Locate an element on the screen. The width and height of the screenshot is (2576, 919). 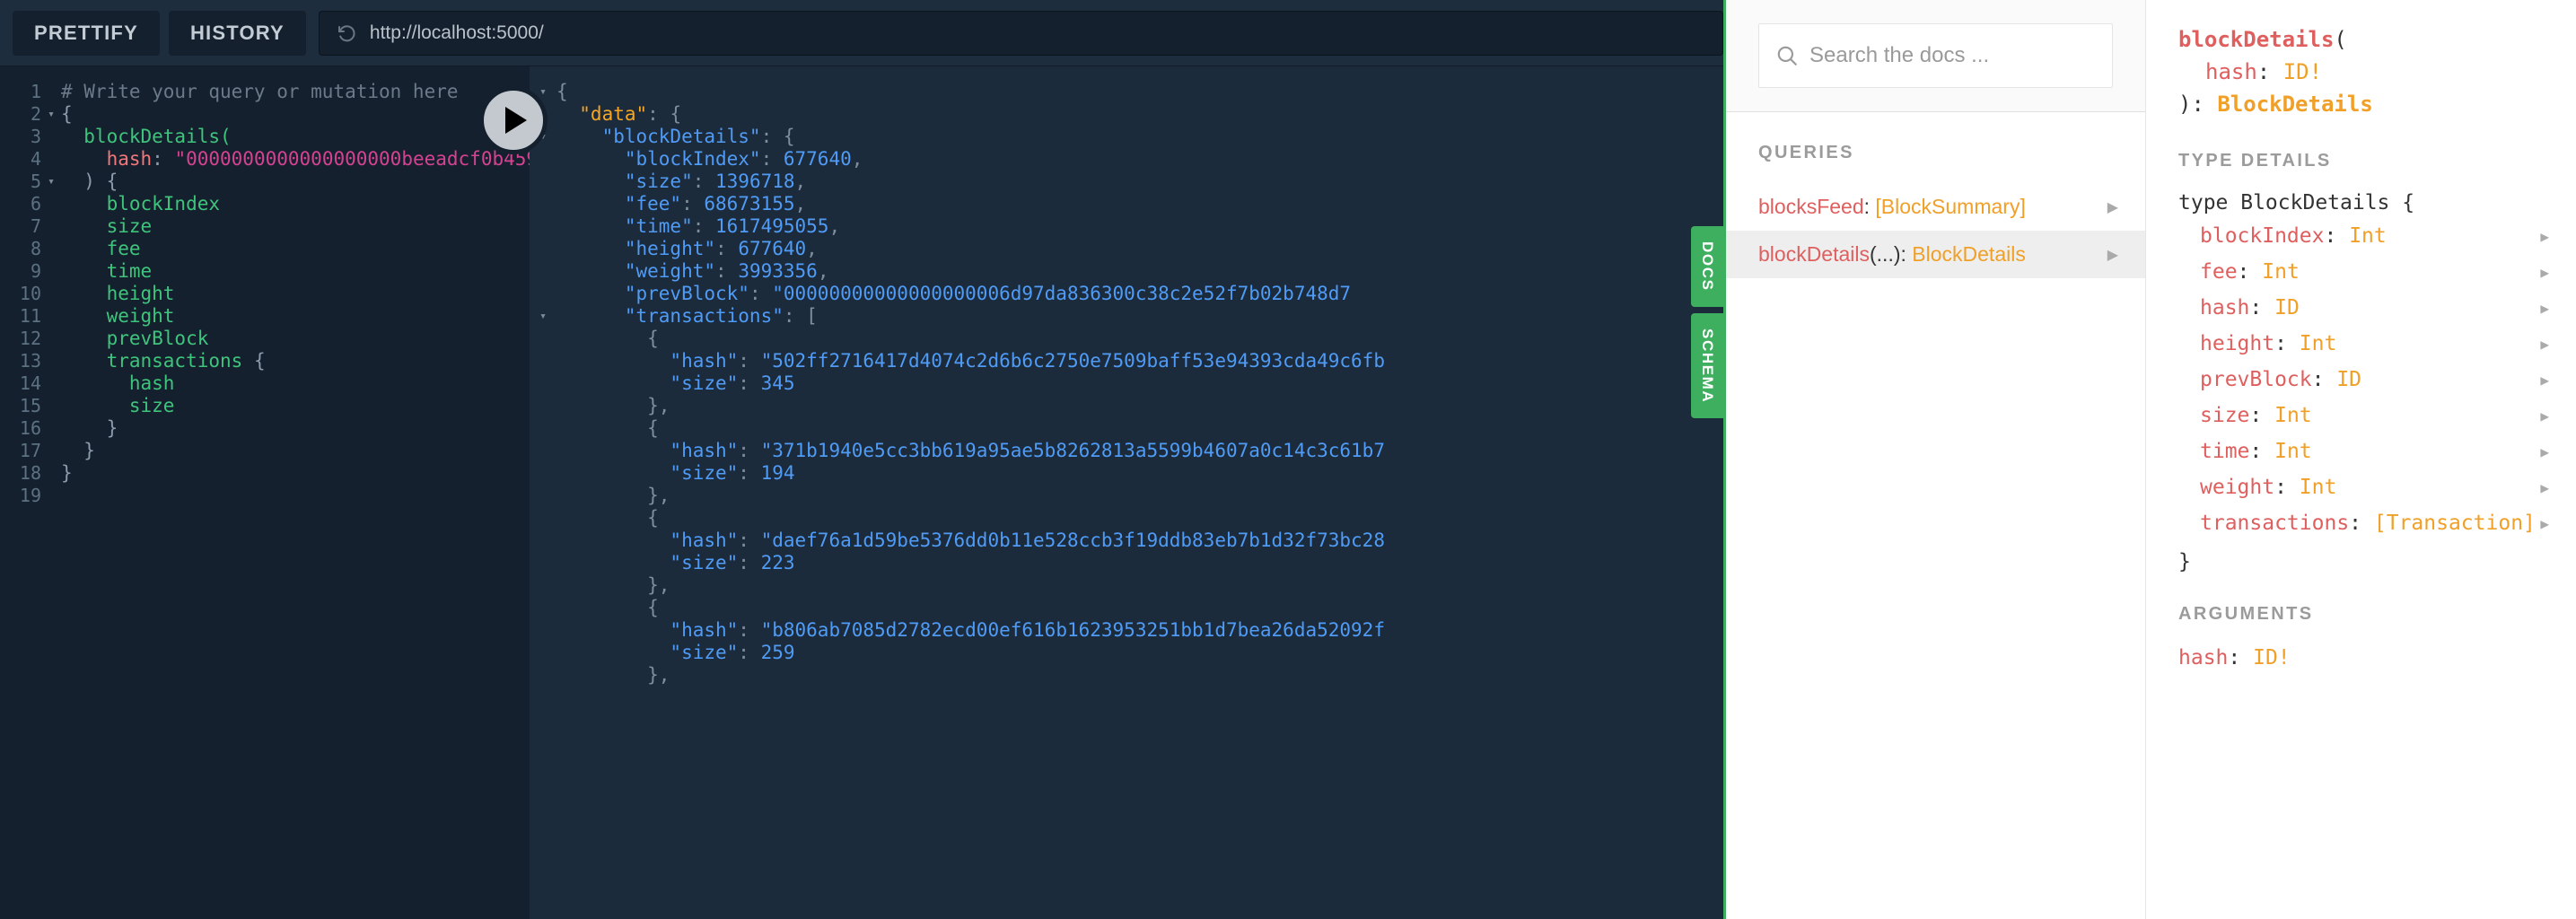
query-line: 12 prevBlock is located at coordinates (265, 339).